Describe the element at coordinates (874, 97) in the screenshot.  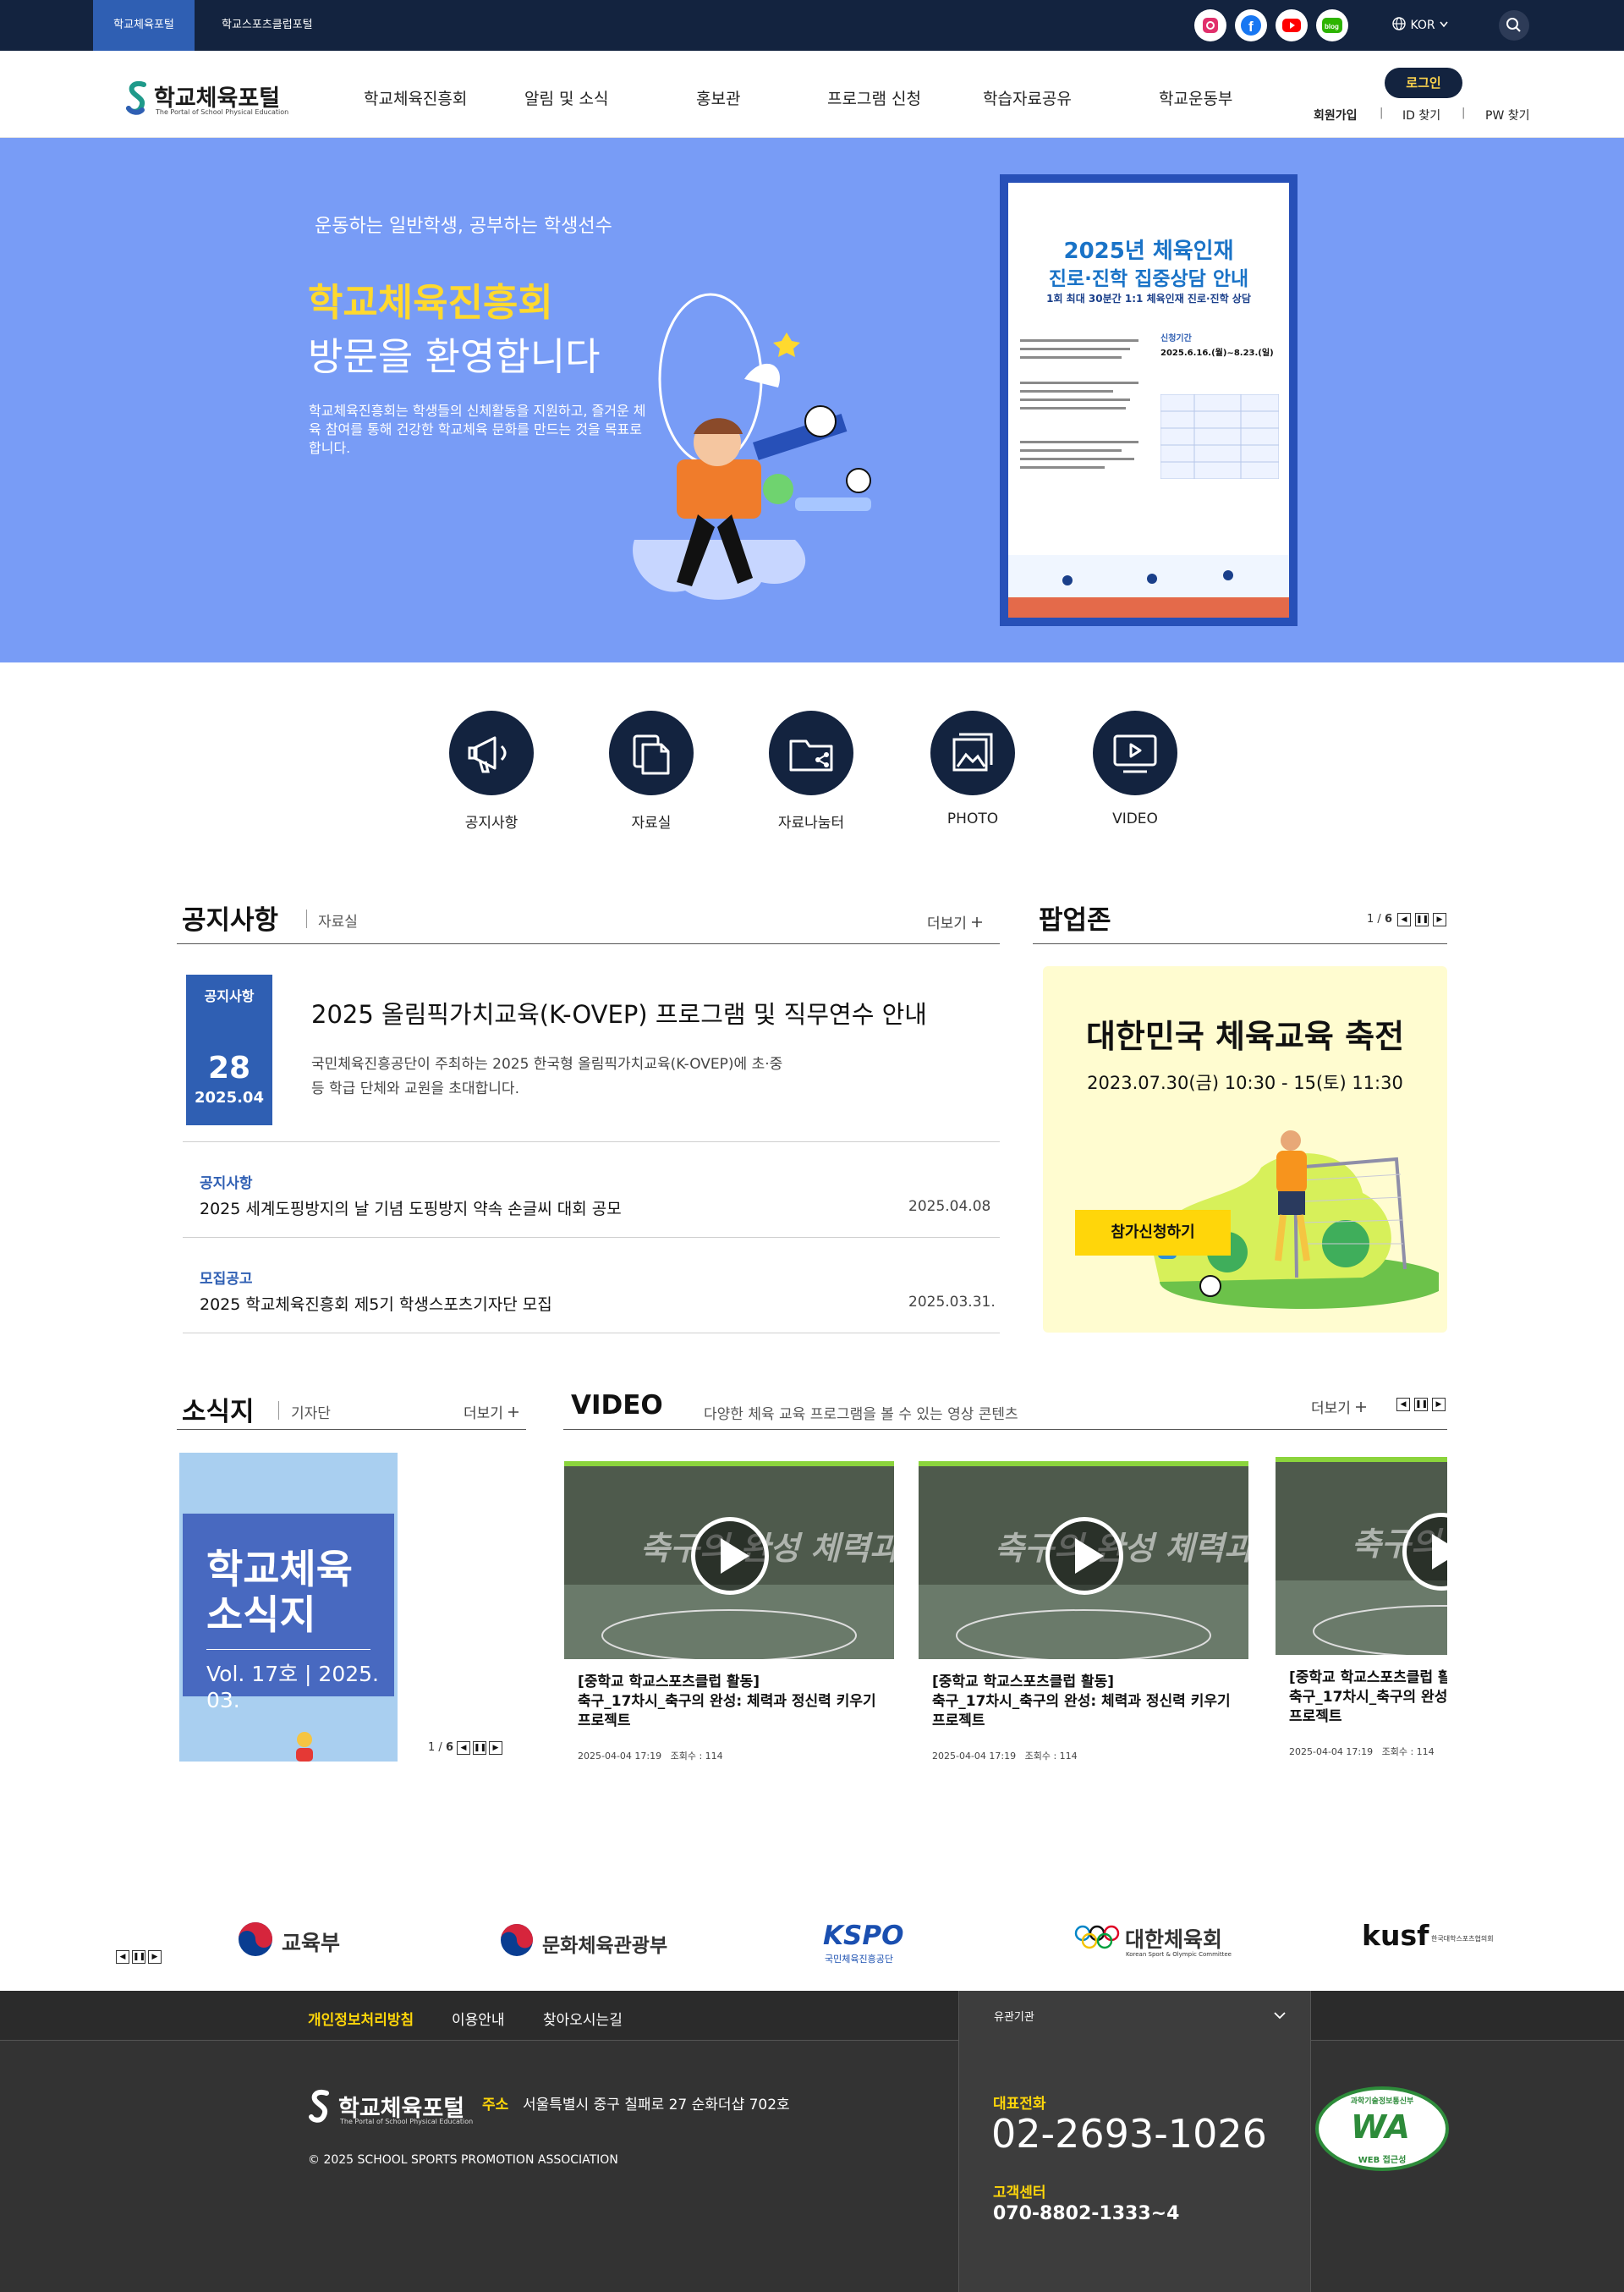
I see `nav-item-program: 프로그램 신청` at that location.